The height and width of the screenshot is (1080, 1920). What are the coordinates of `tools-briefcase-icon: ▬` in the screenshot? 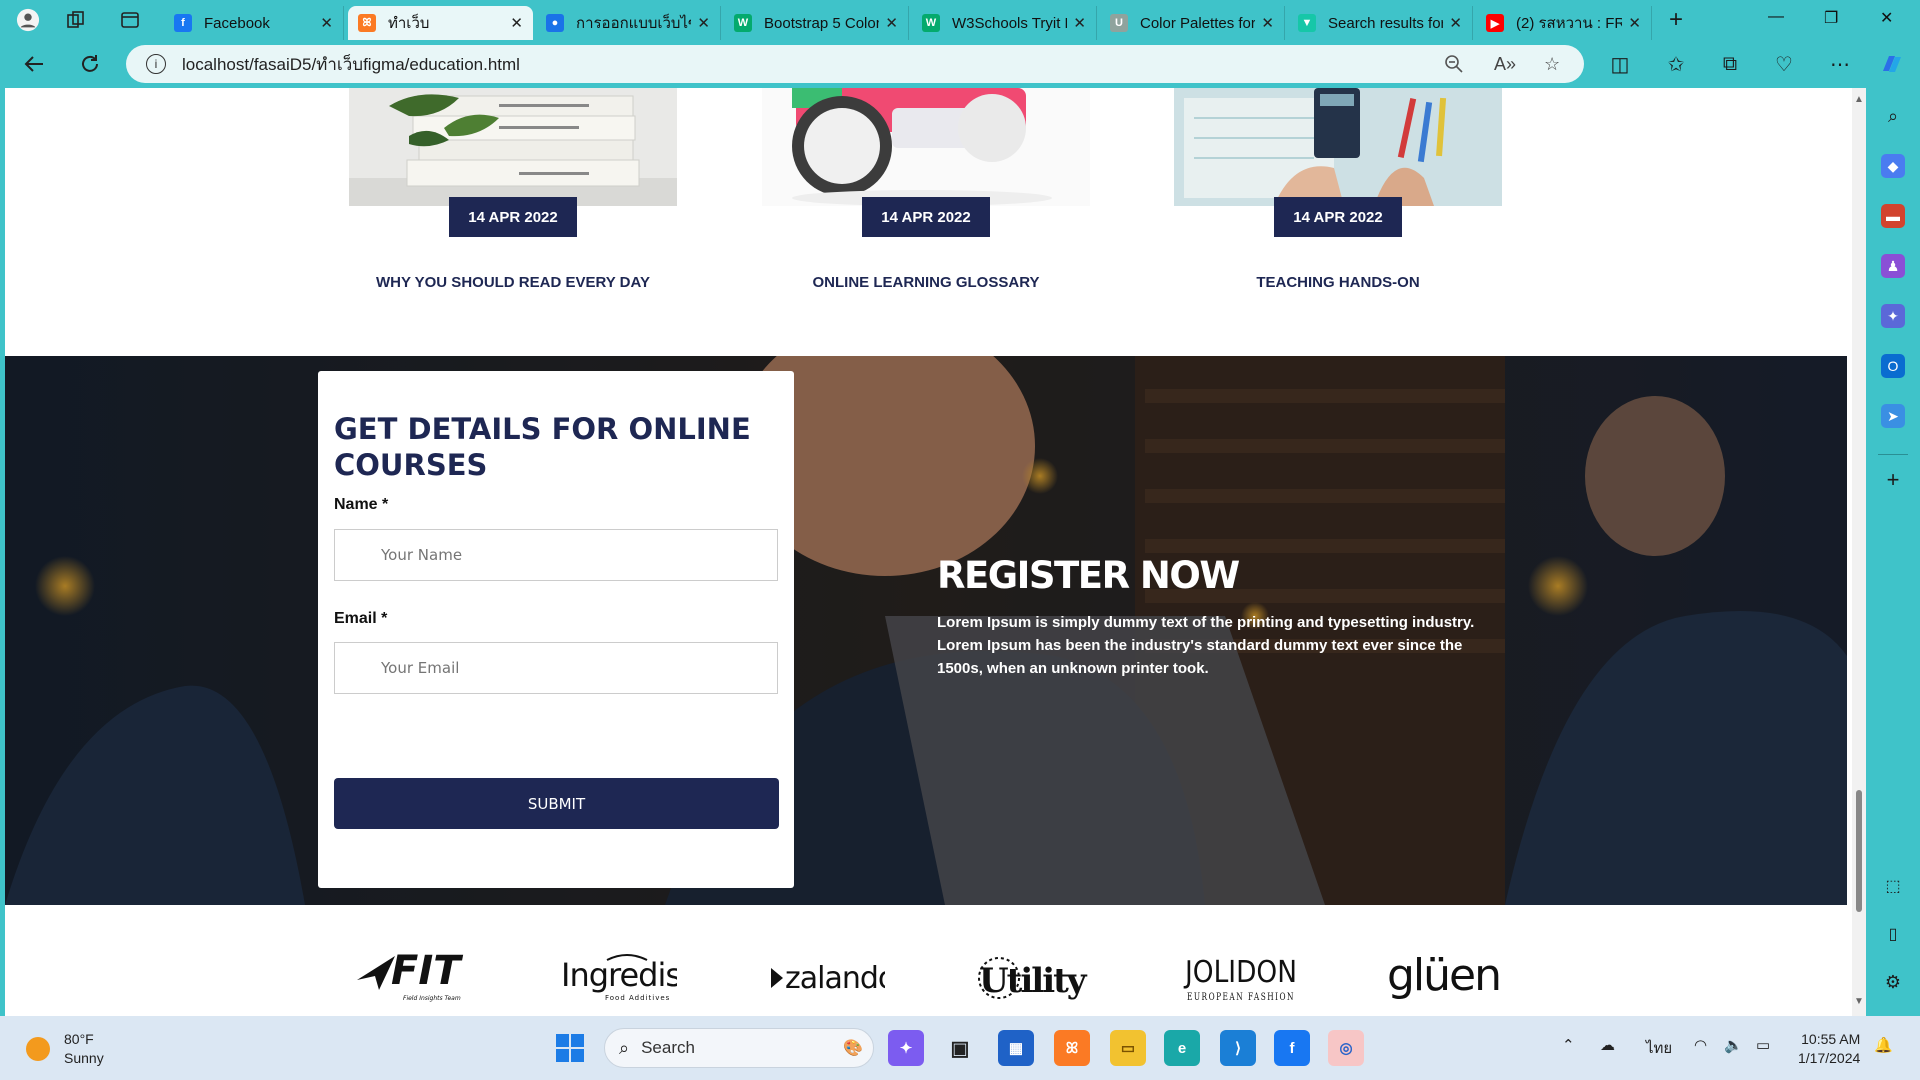 It's located at (1893, 216).